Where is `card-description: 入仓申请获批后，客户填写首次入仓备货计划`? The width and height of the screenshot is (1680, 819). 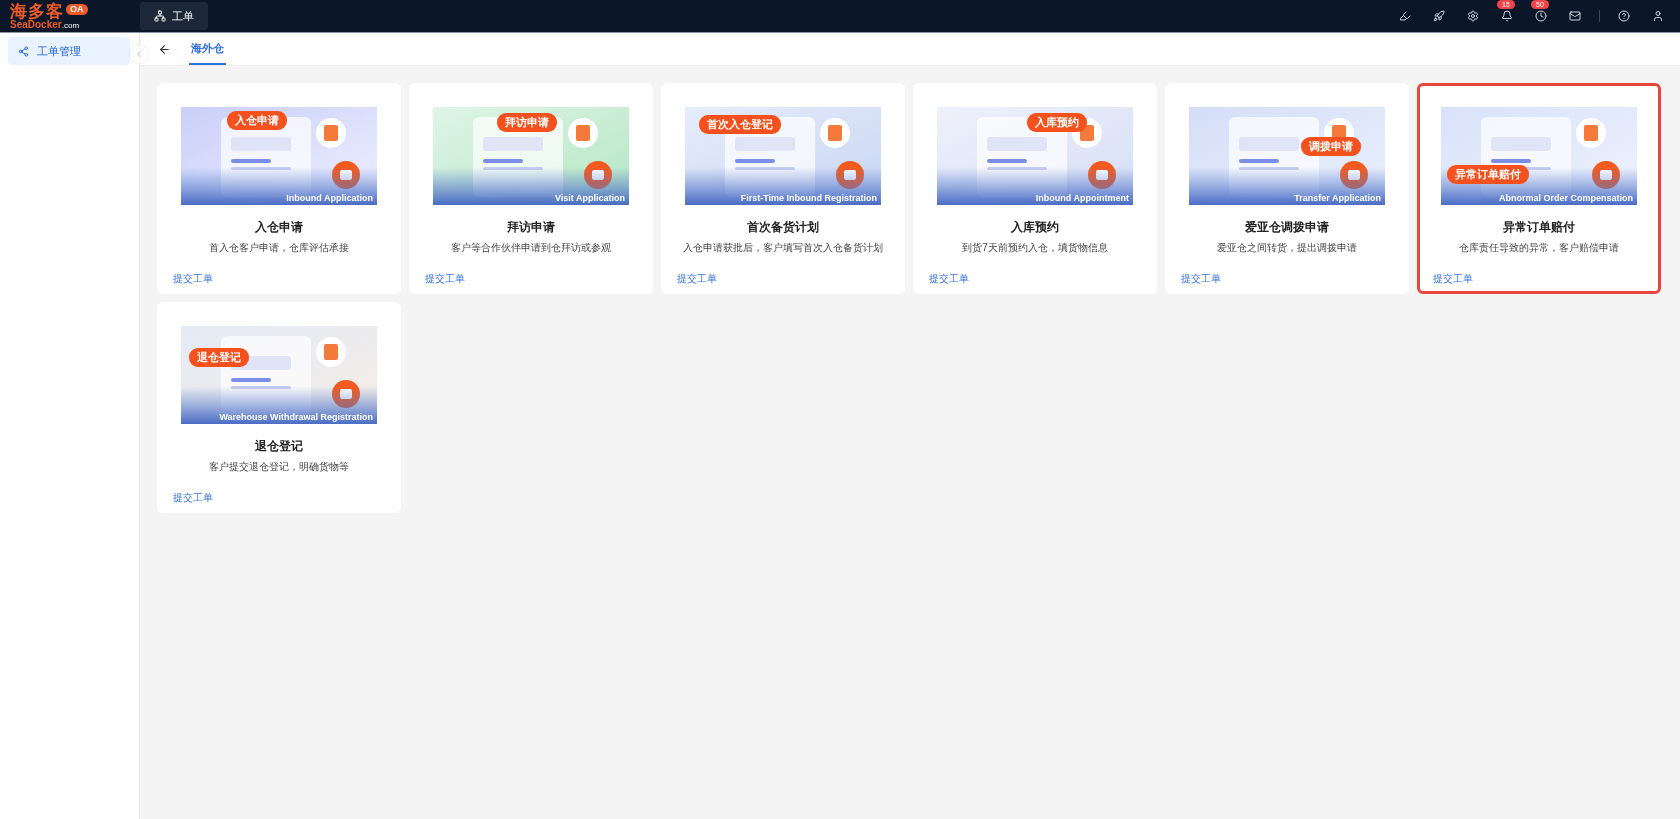 card-description: 入仓申请获批后，客户填写首次入仓备货计划 is located at coordinates (783, 248).